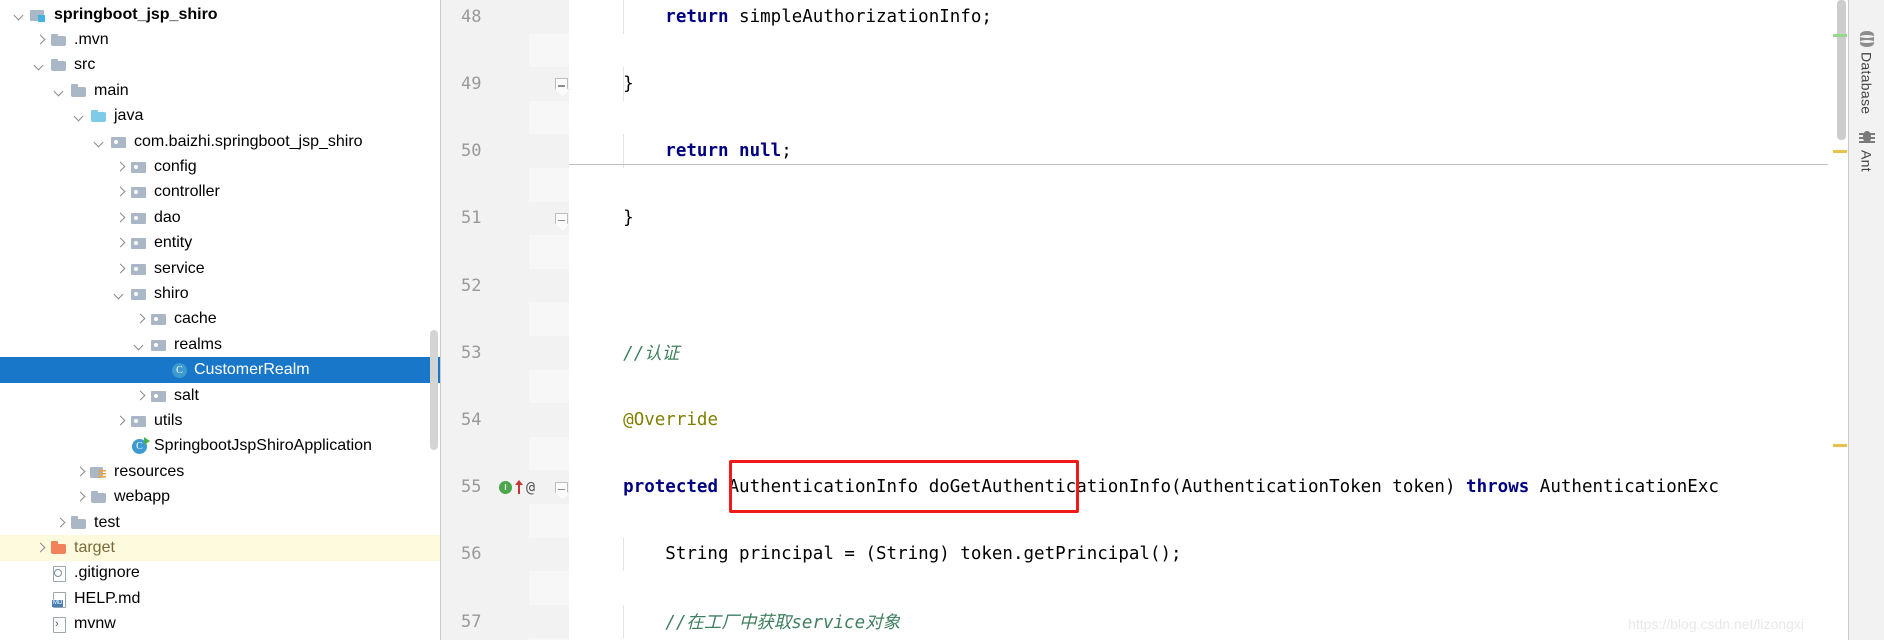 Image resolution: width=1884 pixels, height=640 pixels. What do you see at coordinates (530, 487) in the screenshot?
I see `annotation-at-icon: @` at bounding box center [530, 487].